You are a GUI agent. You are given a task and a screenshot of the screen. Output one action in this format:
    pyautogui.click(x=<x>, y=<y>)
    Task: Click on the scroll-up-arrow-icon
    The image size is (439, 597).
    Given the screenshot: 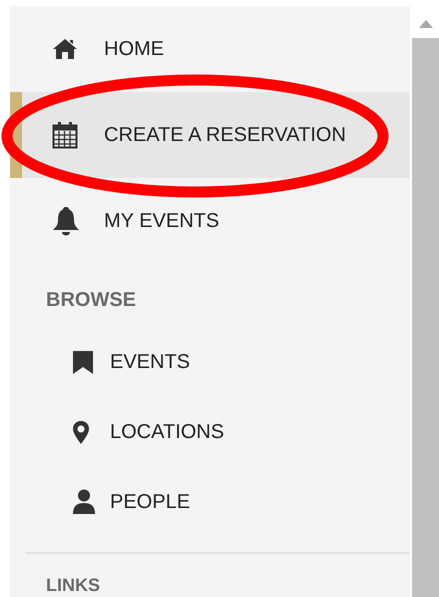 What is the action you would take?
    pyautogui.click(x=425, y=24)
    